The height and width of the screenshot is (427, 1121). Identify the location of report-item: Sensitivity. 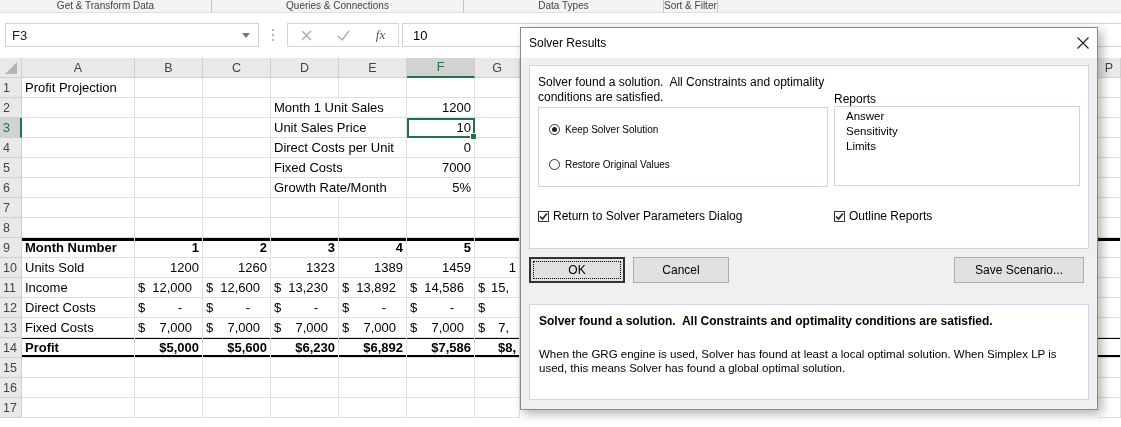
(872, 131).